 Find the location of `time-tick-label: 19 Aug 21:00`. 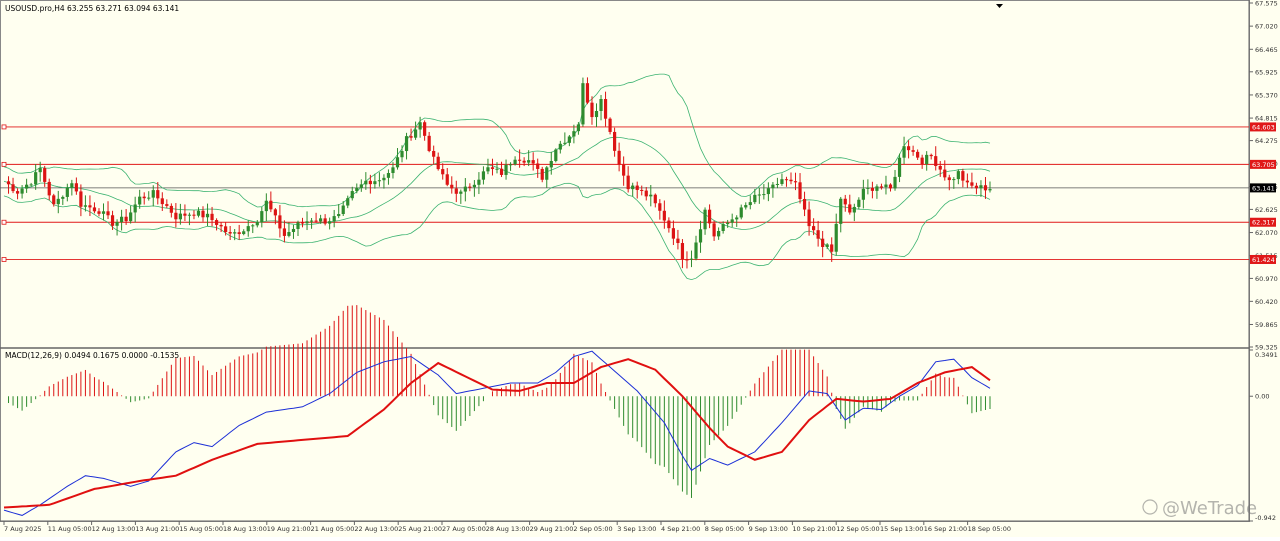

time-tick-label: 19 Aug 21:00 is located at coordinates (289, 529).